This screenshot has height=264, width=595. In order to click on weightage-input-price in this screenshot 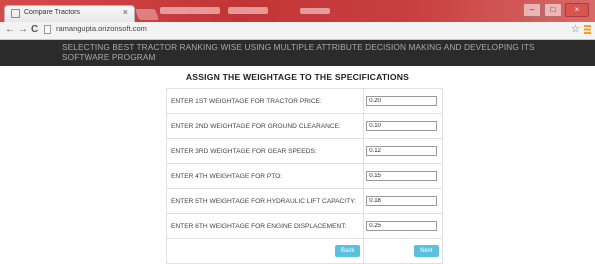, I will do `click(402, 101)`.